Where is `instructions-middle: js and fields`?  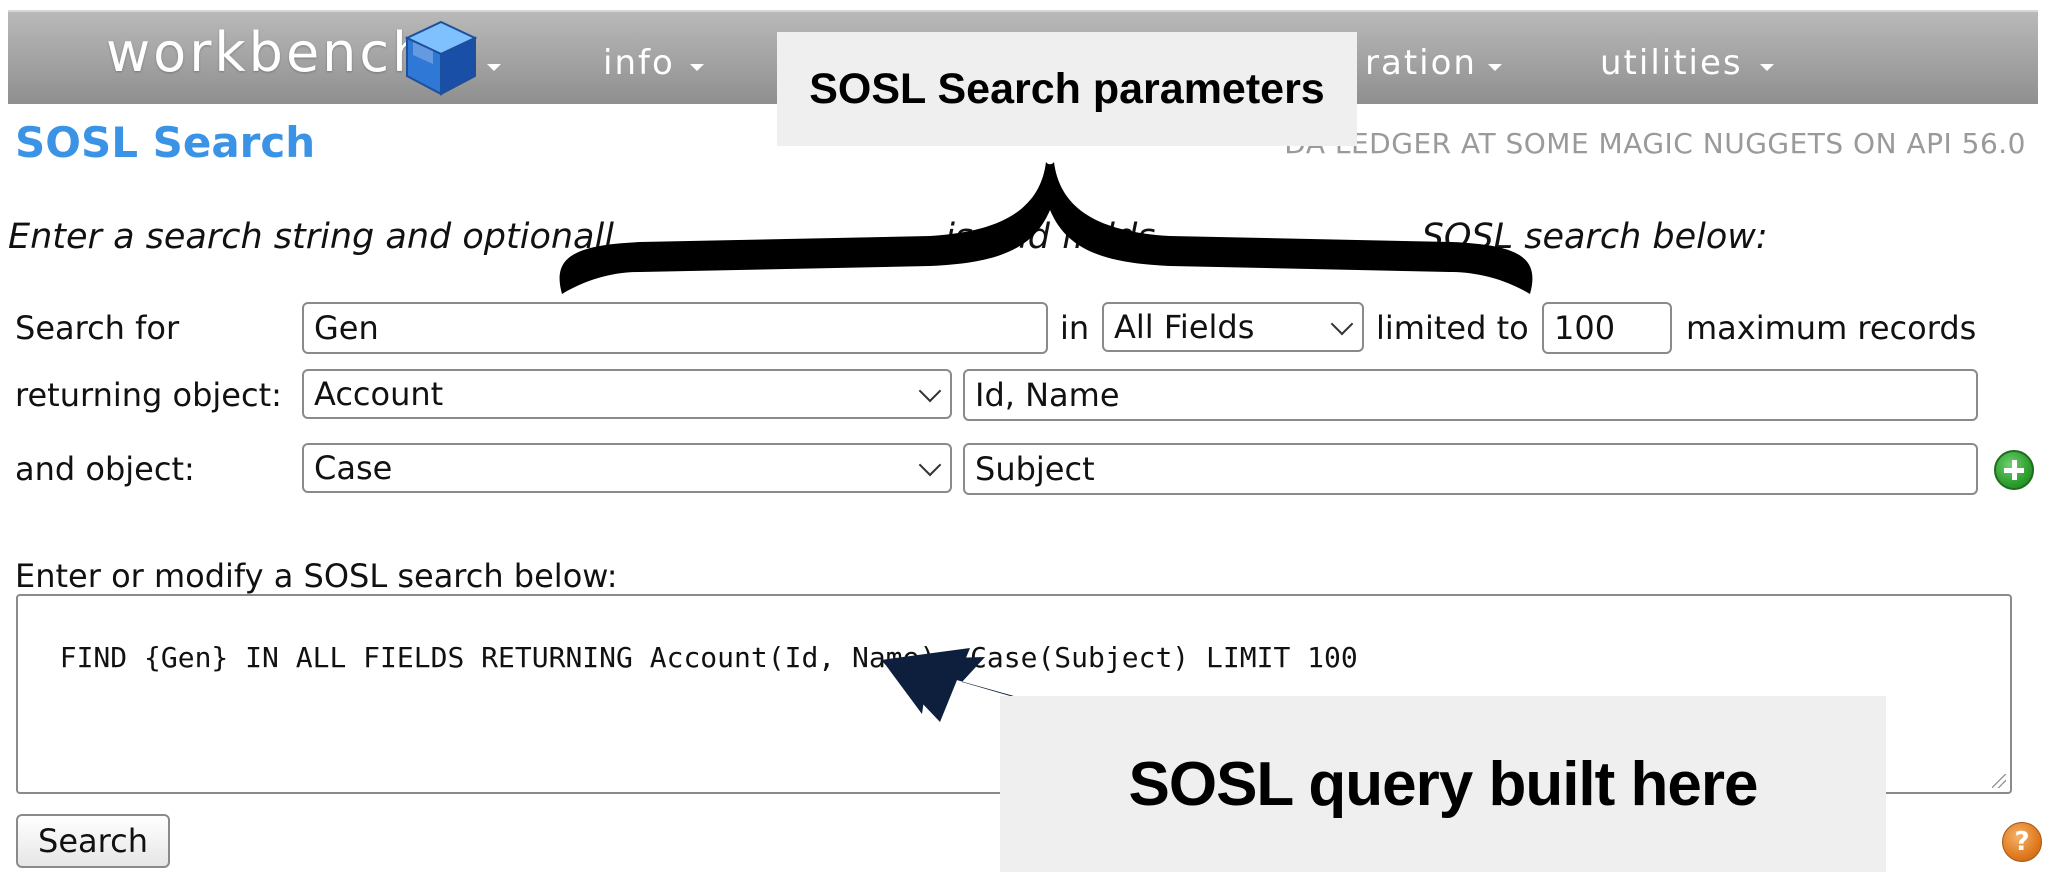
instructions-middle: js and fields is located at coordinates (1050, 237).